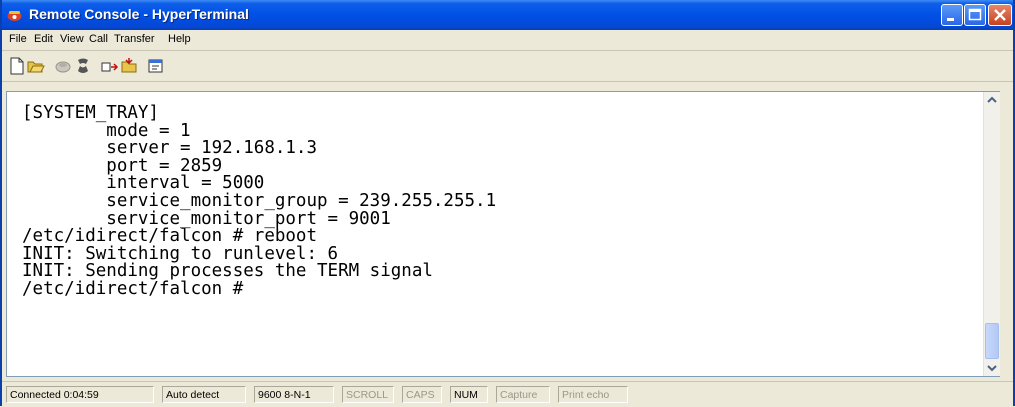 This screenshot has height=407, width=1015. What do you see at coordinates (83, 66) in the screenshot?
I see `hang-up-icon` at bounding box center [83, 66].